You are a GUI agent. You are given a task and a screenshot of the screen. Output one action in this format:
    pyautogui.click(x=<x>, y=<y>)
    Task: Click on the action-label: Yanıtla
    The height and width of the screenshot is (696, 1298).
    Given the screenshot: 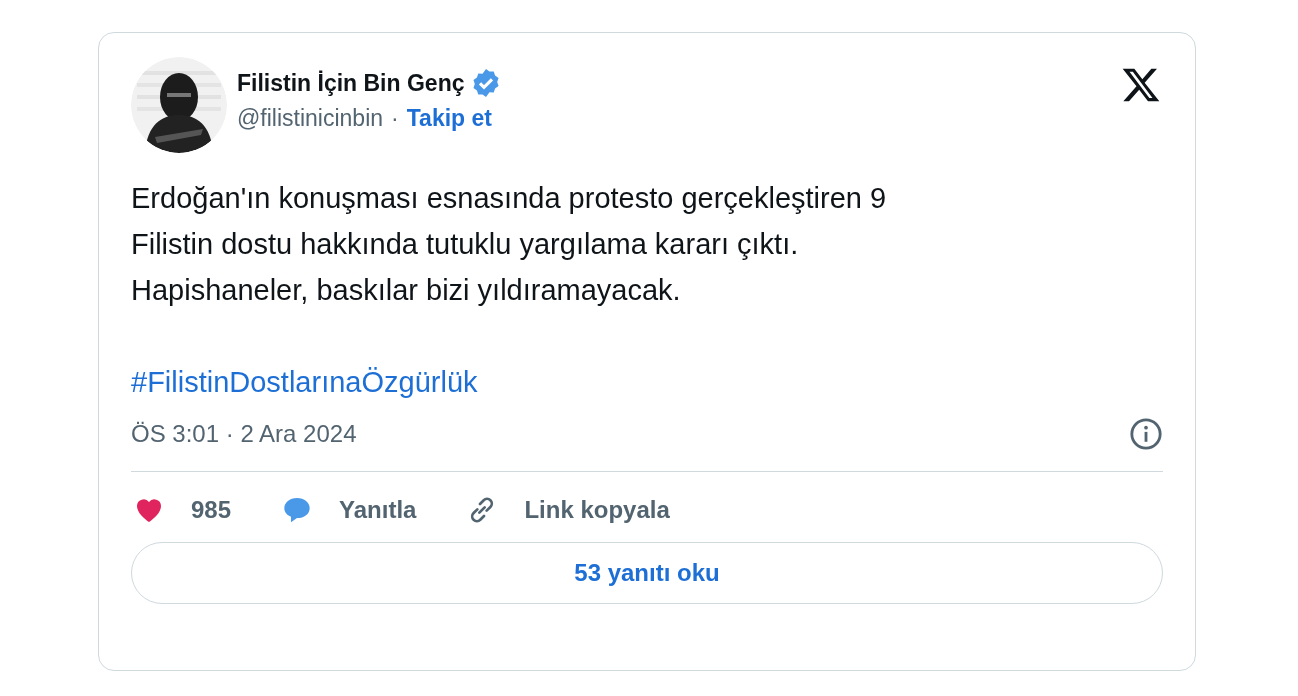 What is the action you would take?
    pyautogui.click(x=378, y=510)
    